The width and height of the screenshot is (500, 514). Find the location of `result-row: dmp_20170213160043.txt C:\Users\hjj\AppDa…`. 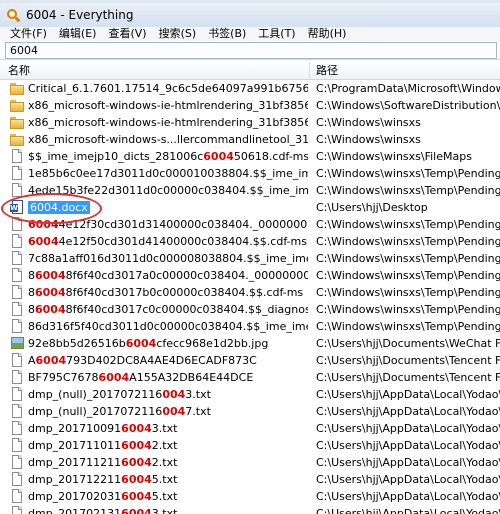

result-row: dmp_20170213160043.txt C:\Users\hjj\AppDa… is located at coordinates (250, 509).